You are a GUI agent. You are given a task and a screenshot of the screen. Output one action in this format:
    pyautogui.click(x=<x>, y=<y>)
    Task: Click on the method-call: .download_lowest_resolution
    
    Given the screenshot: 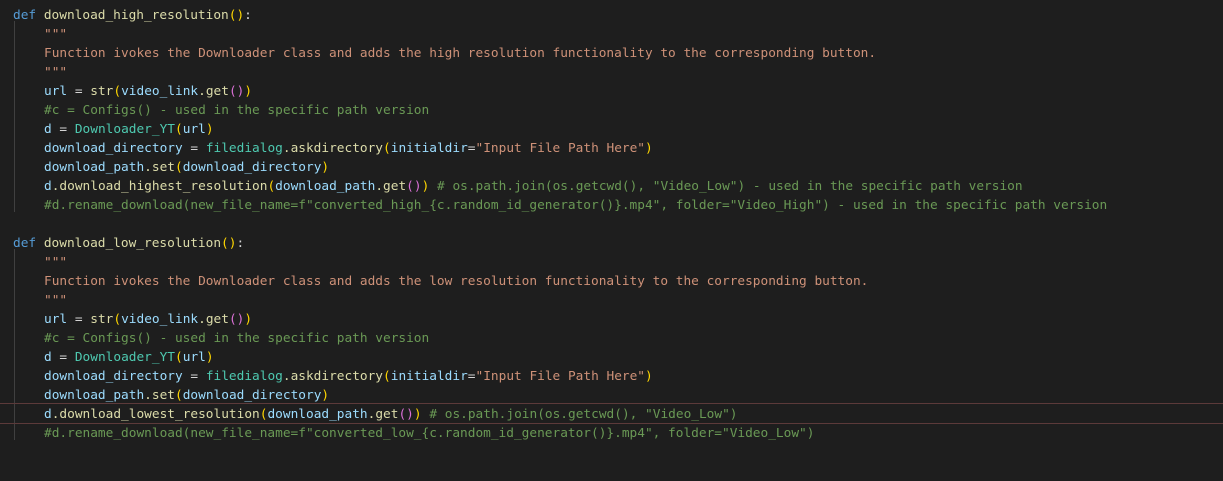 What is the action you would take?
    pyautogui.click(x=155, y=414)
    